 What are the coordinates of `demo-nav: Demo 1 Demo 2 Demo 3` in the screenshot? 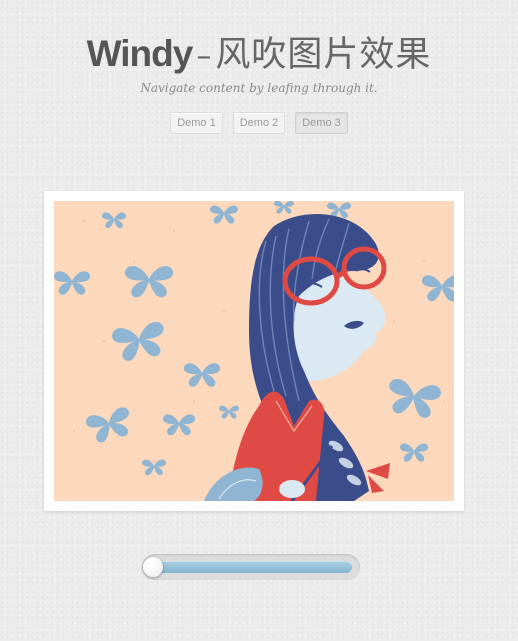 It's located at (259, 123).